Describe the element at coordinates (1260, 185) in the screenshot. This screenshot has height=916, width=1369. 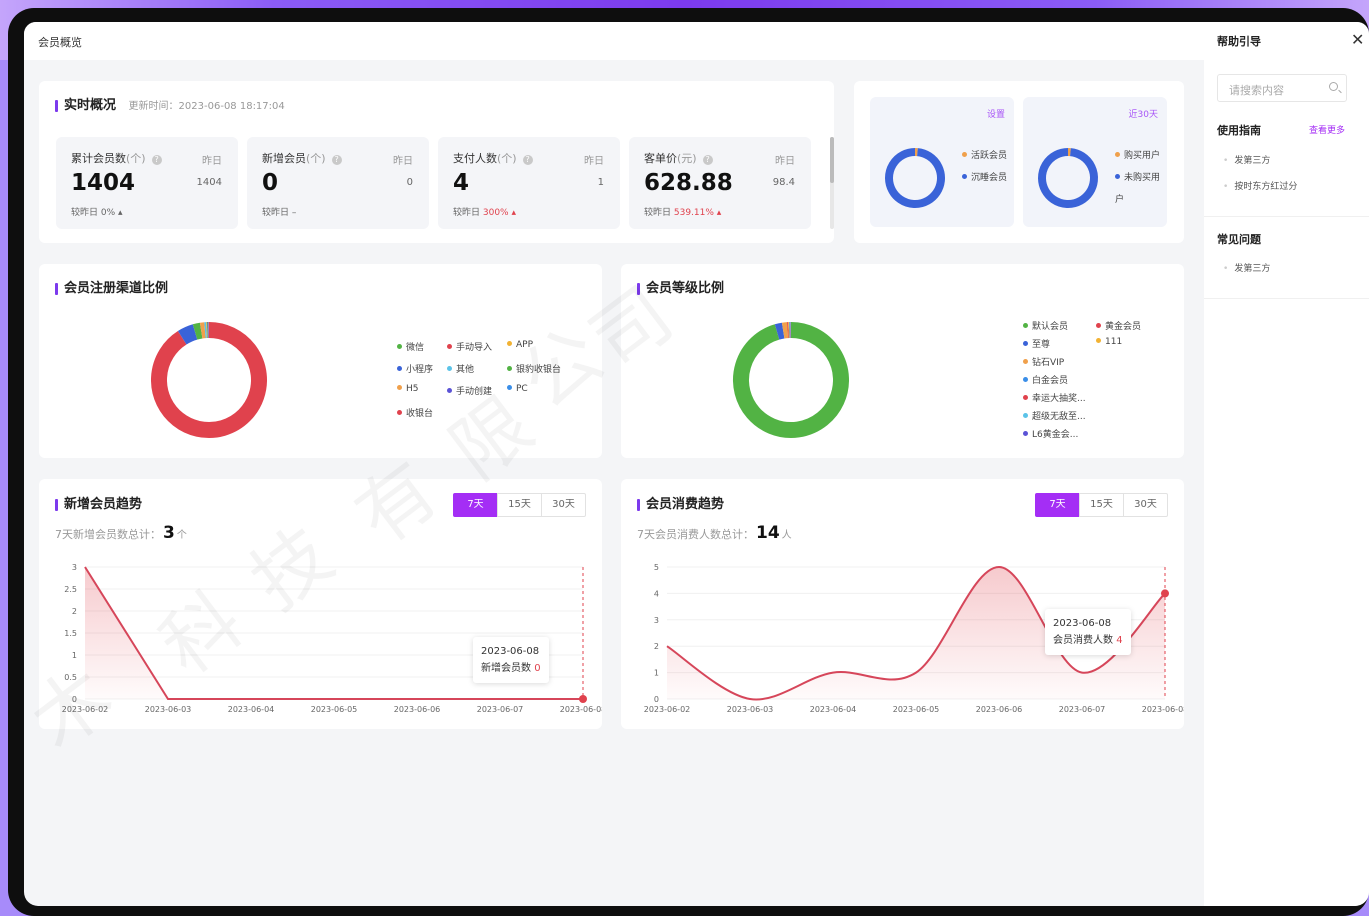
I see `guide-link: 按时东方红过分` at that location.